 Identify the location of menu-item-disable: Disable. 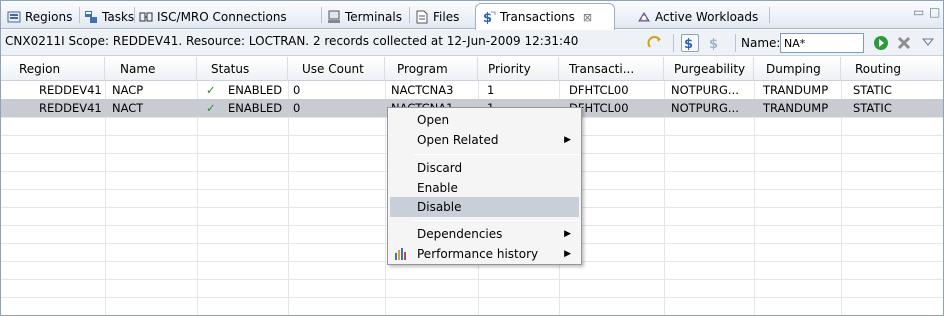
(484, 207).